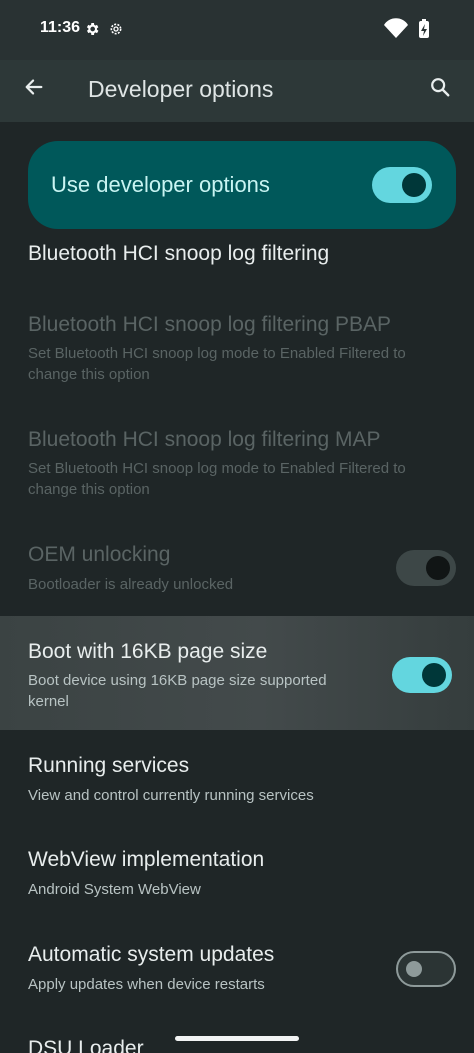  I want to click on use-developer-options-label: Use developer options, so click(160, 184).